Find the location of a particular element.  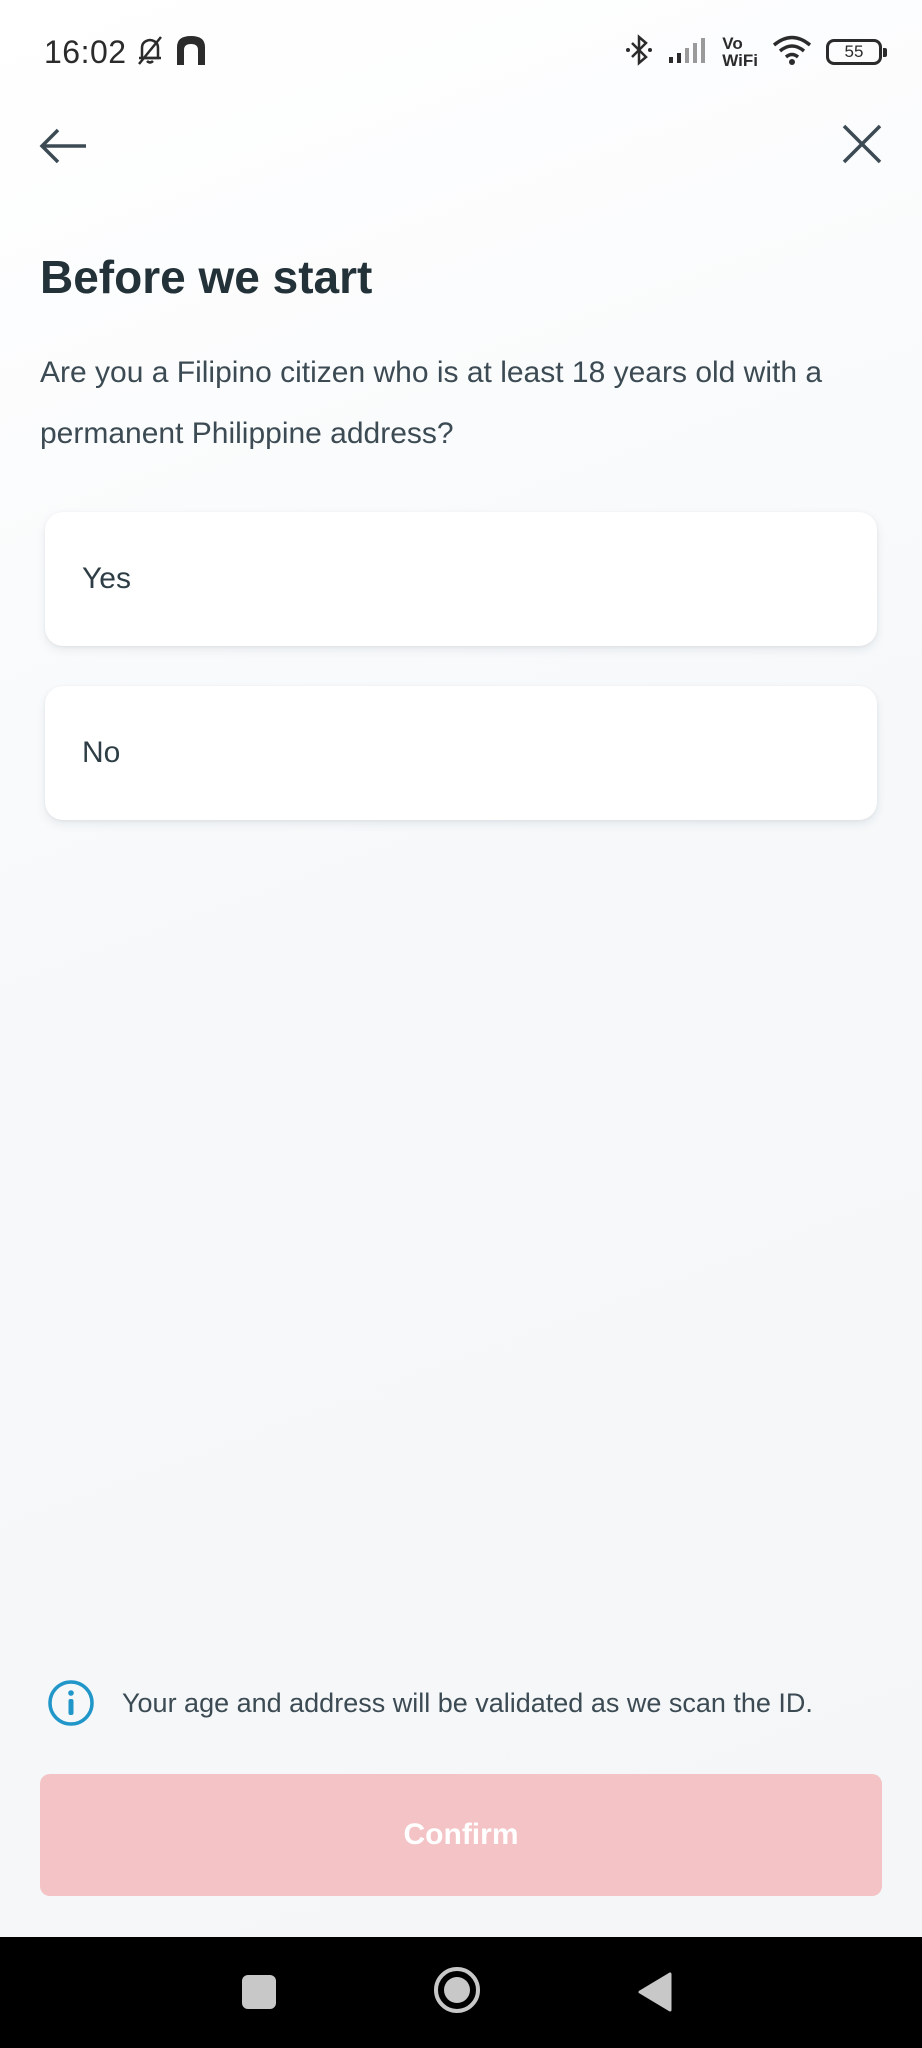

confirm-button: Confirm is located at coordinates (461, 1835).